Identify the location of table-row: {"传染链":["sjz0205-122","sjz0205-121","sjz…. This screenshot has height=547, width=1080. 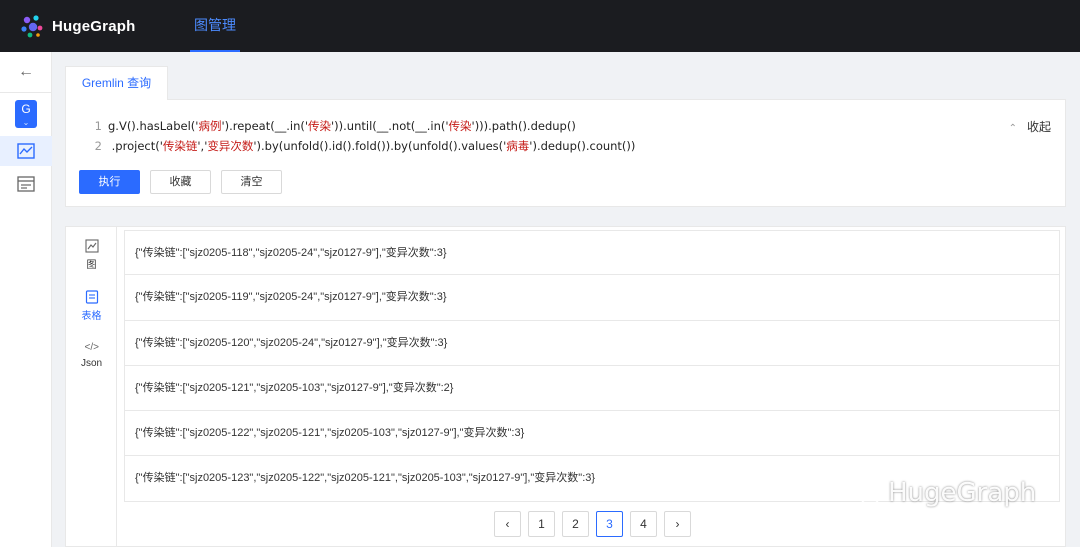
(592, 434).